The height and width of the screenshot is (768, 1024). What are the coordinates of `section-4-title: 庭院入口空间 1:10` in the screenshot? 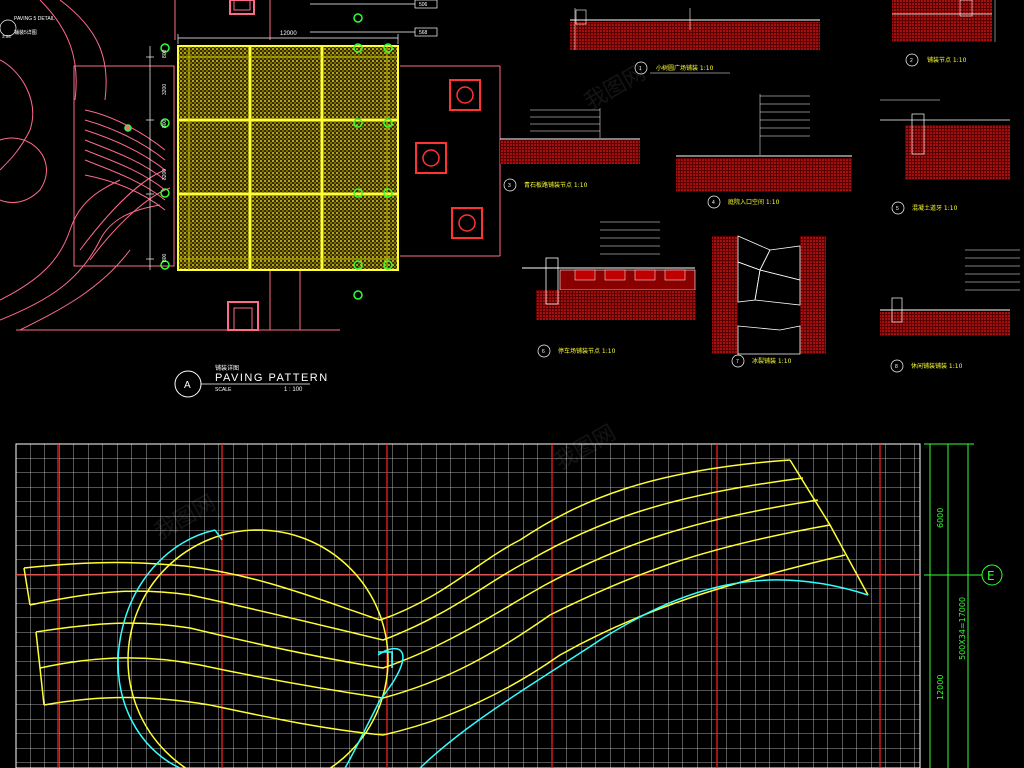 It's located at (754, 202).